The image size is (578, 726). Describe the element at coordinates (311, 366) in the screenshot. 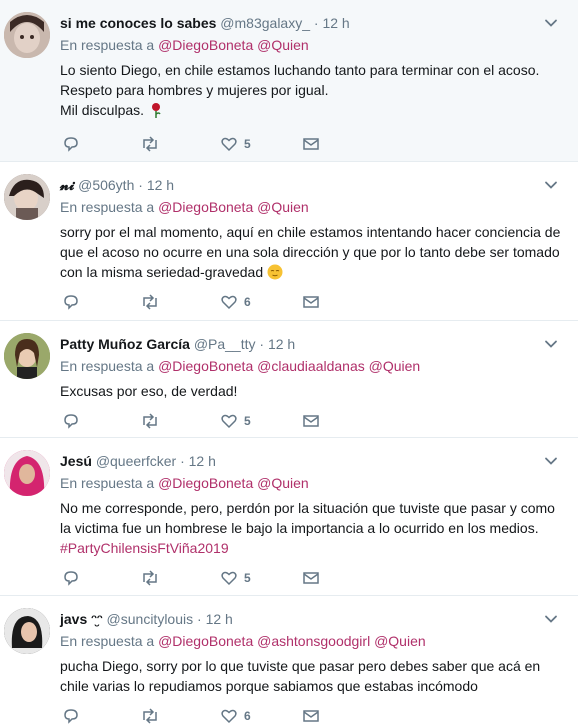

I see `mention-link: @claudiaaldanas` at that location.